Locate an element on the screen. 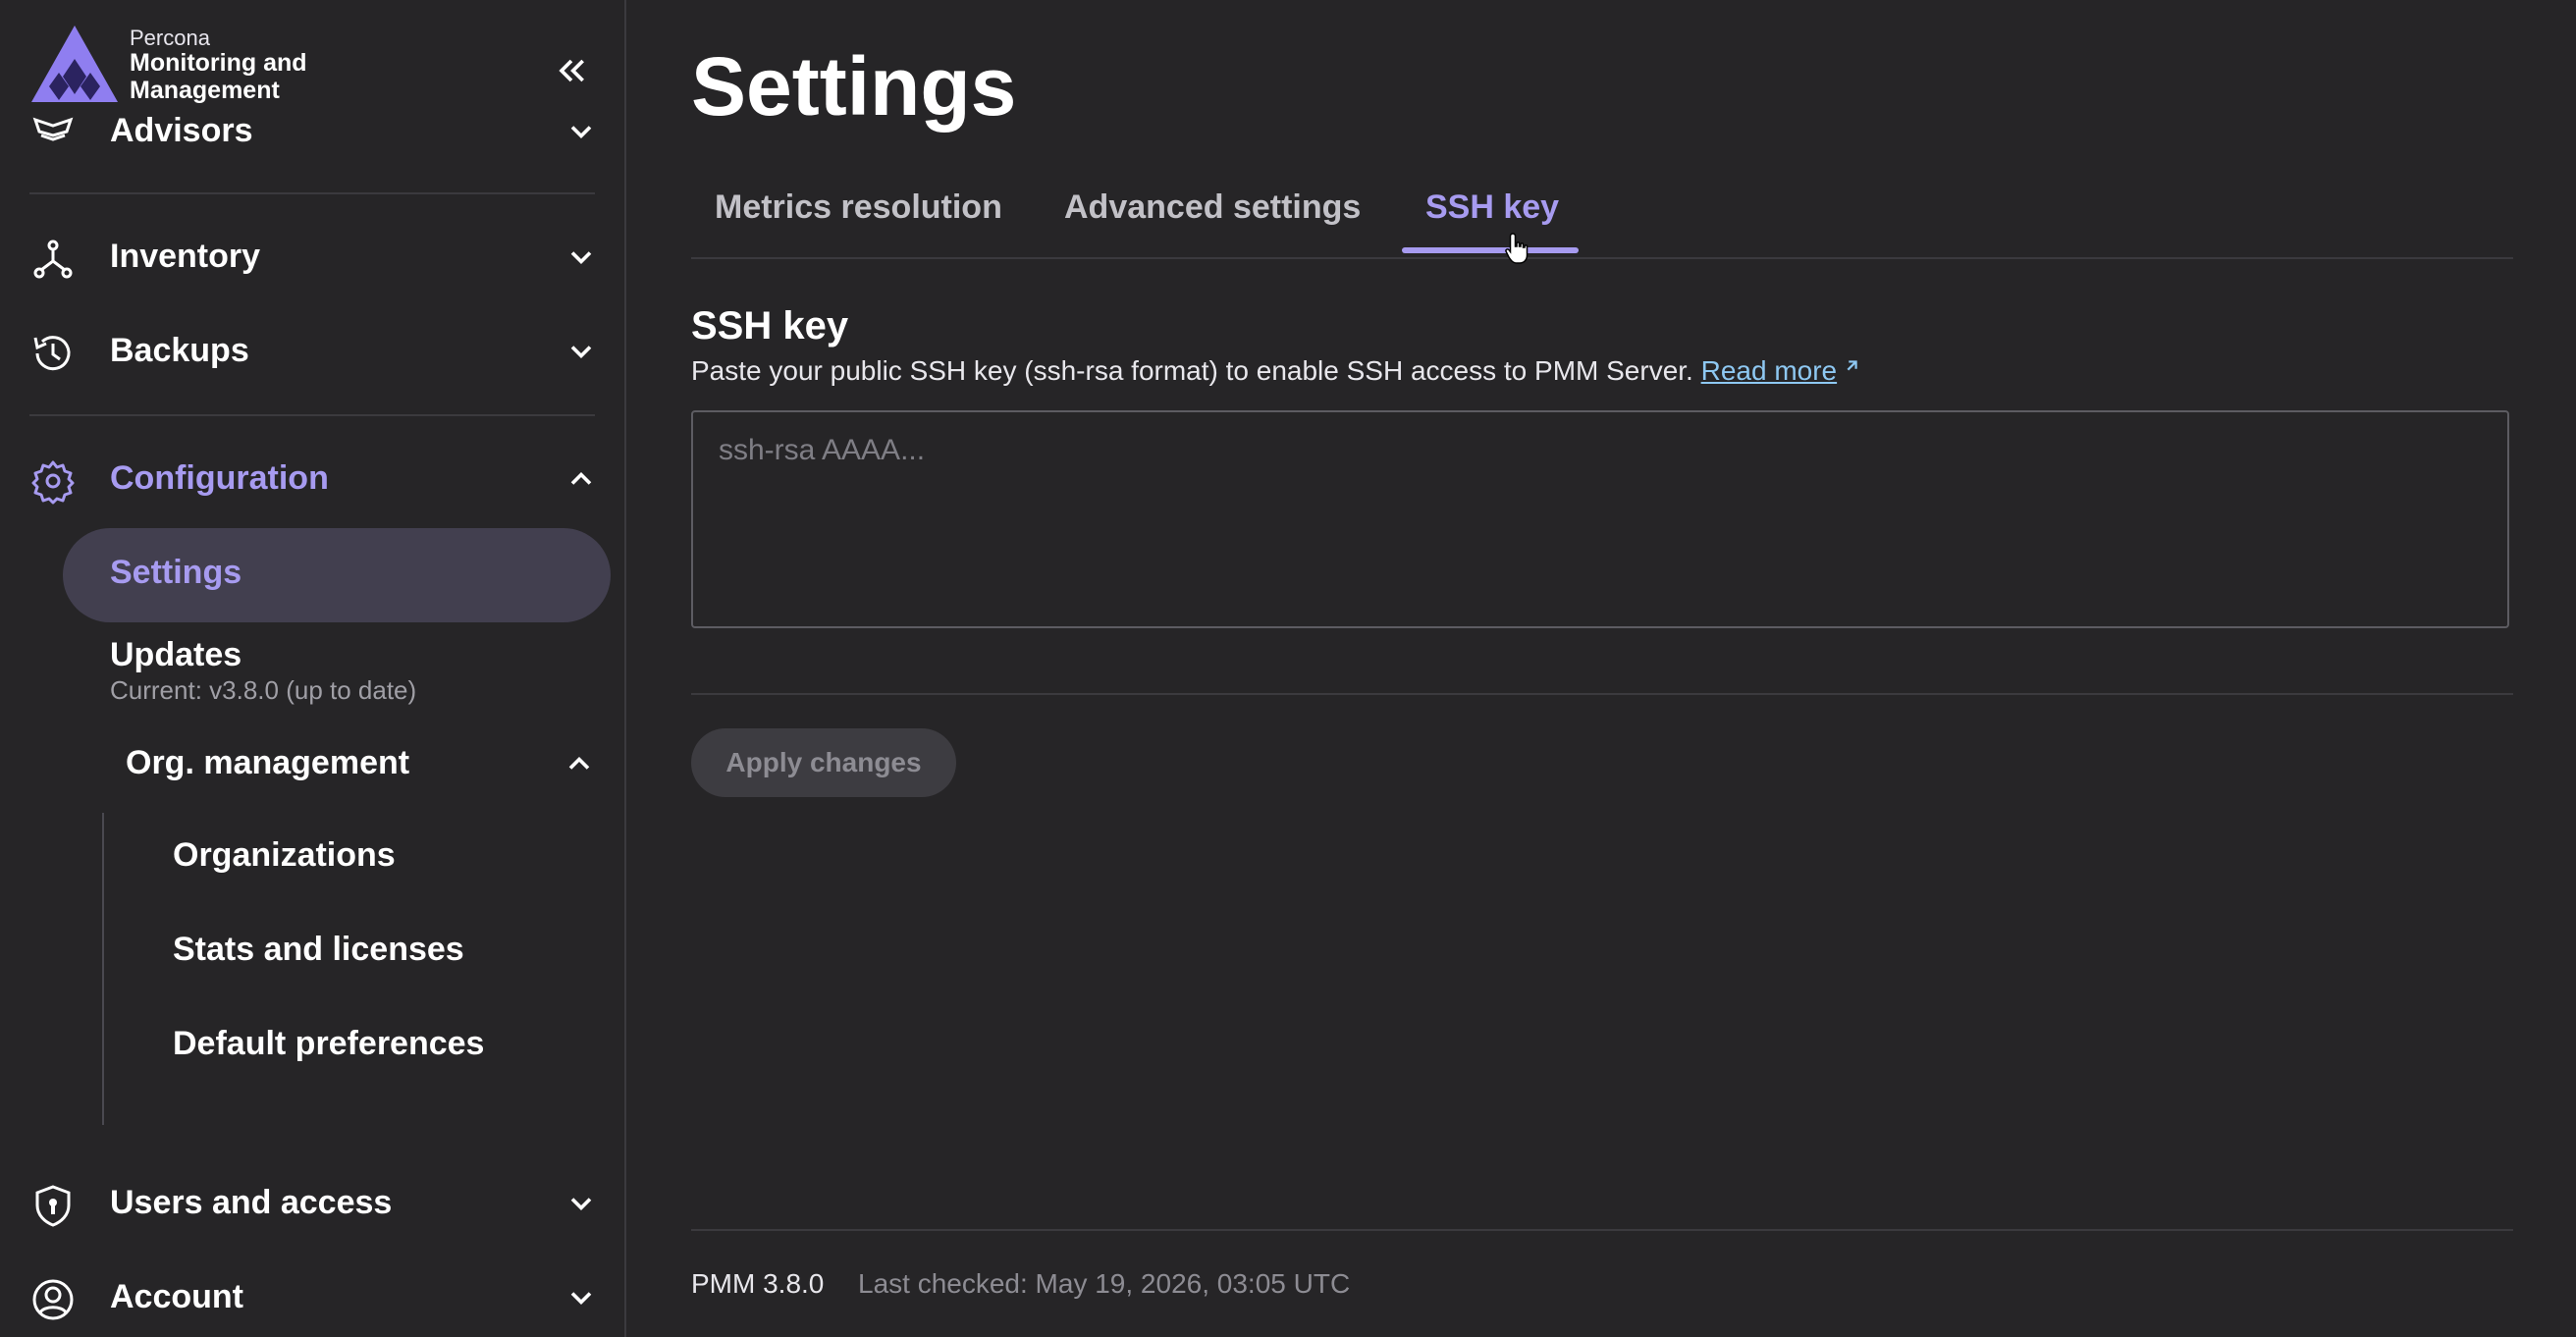 Image resolution: width=2576 pixels, height=1337 pixels. sidebar-item-label: Organizations is located at coordinates (284, 855).